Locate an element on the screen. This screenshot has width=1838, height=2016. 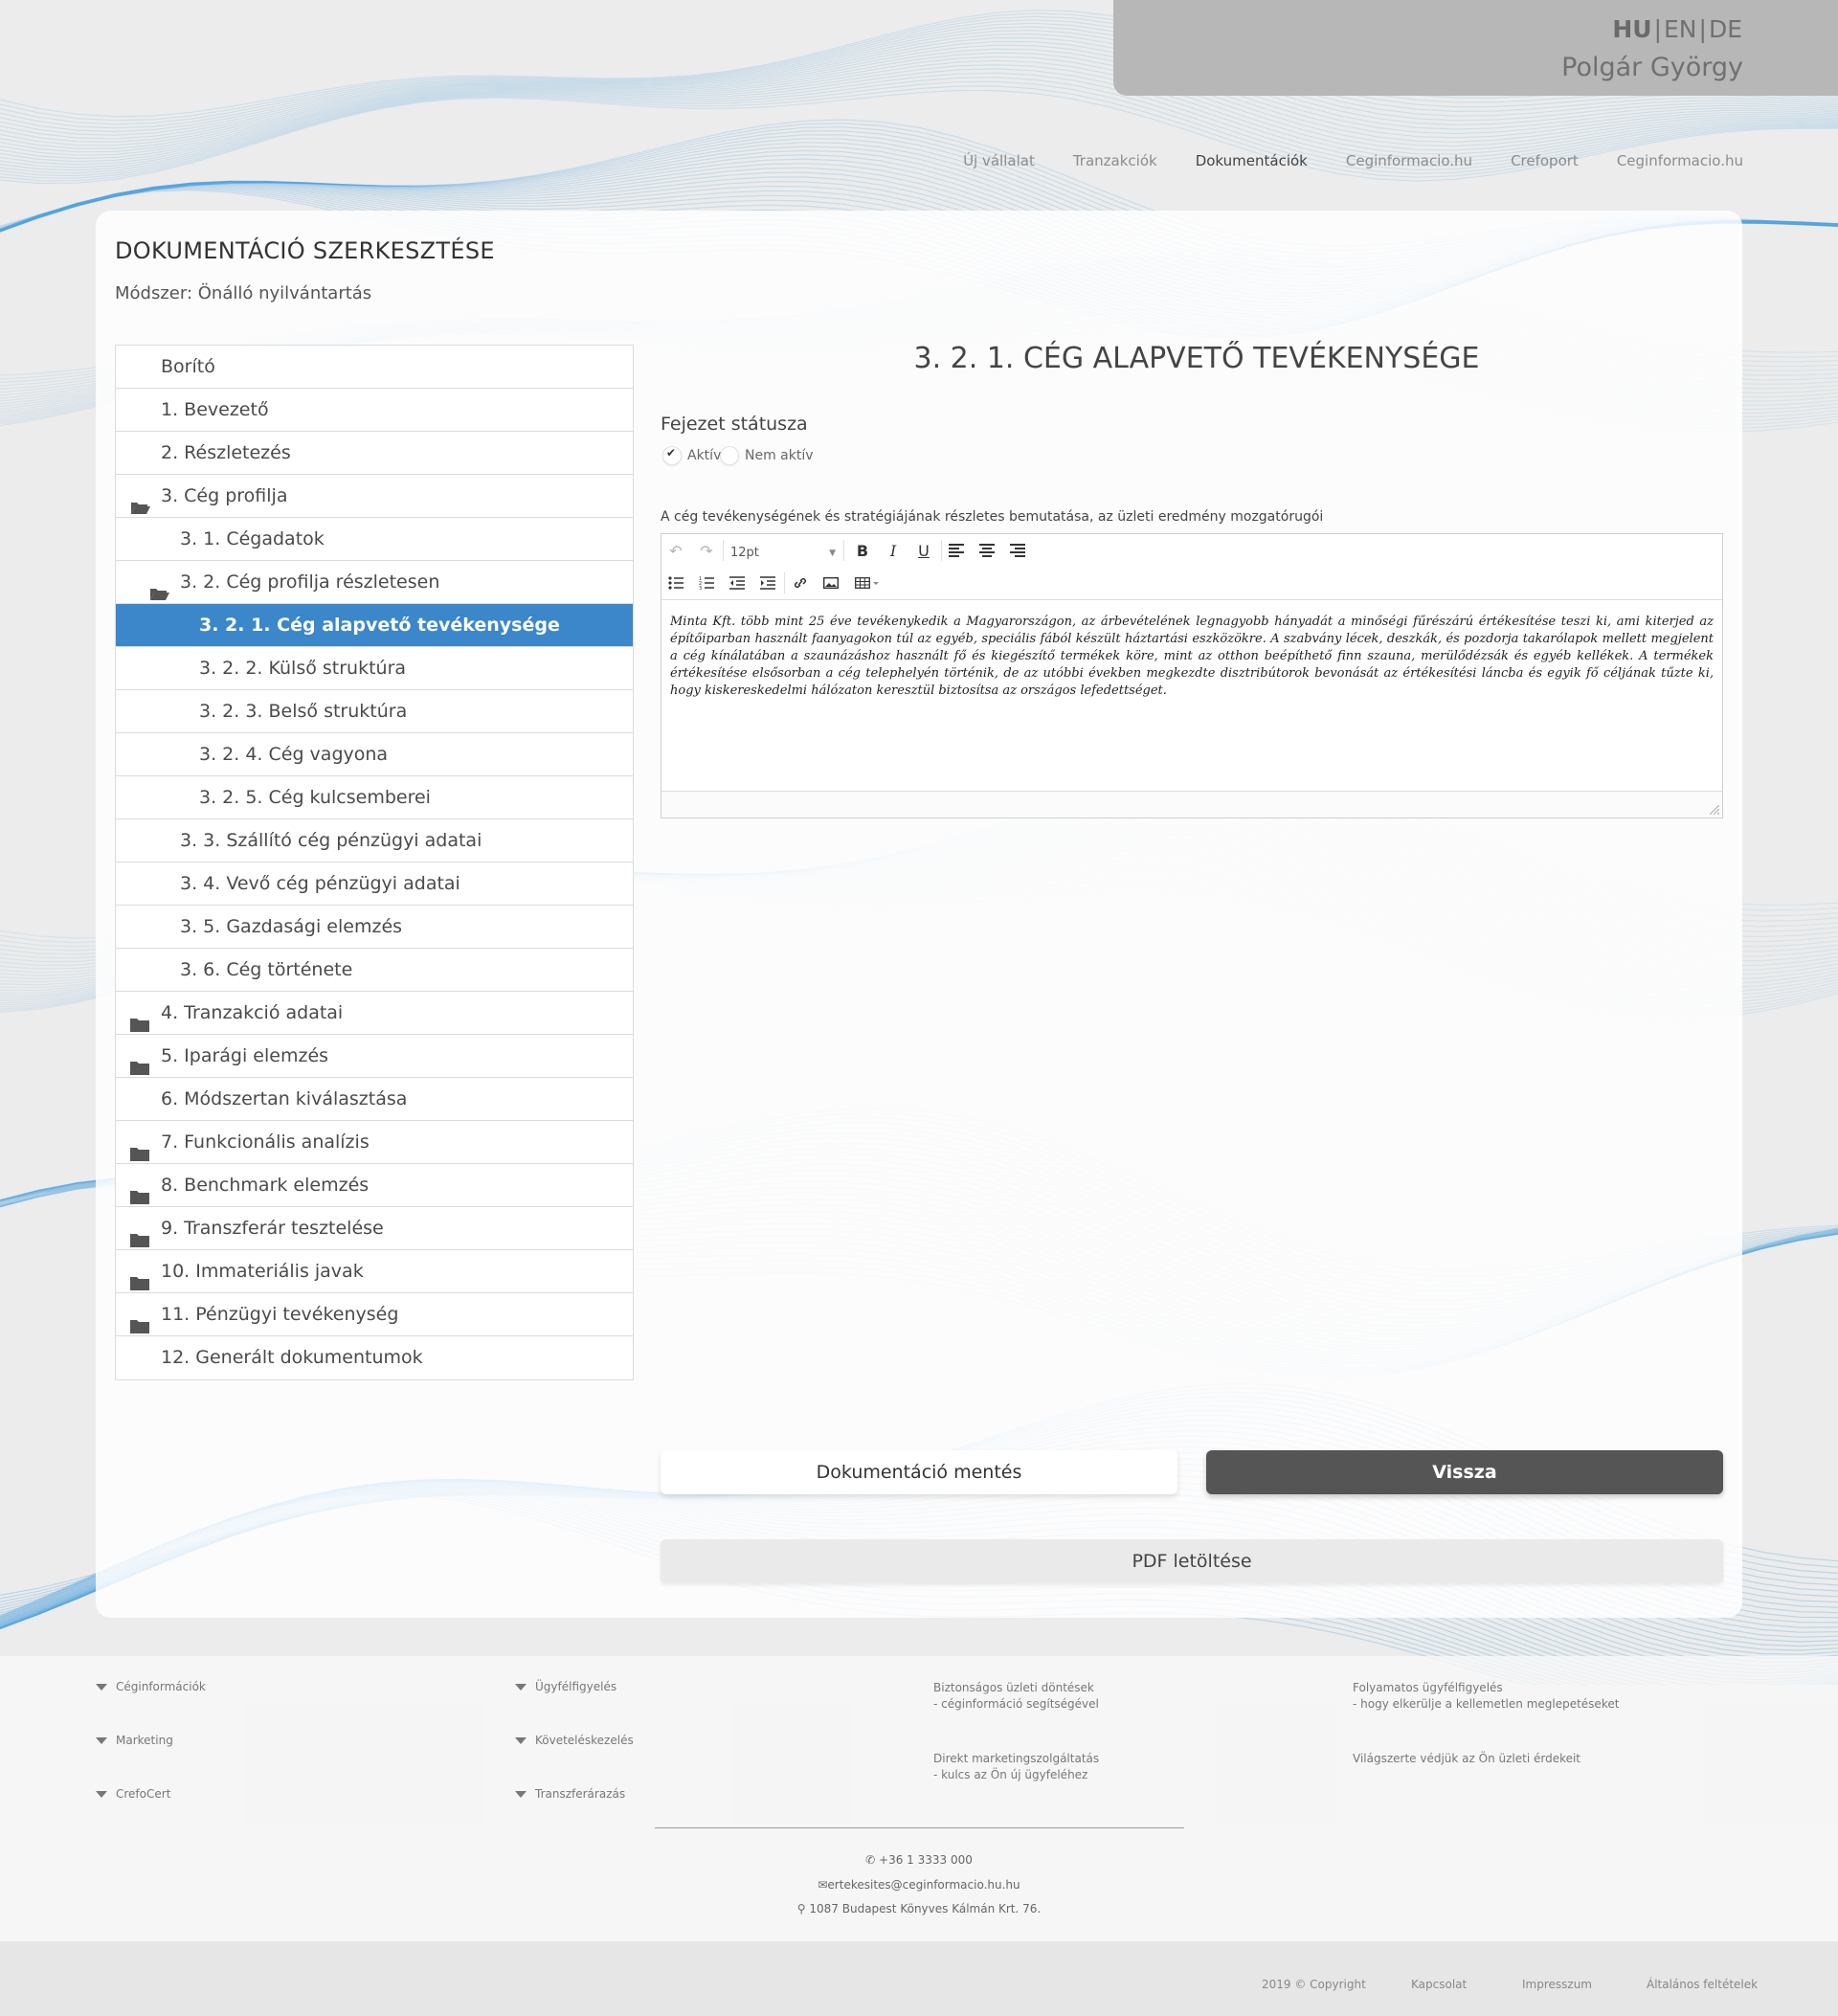
status-inactive-radio: Nem aktív is located at coordinates (767, 456).